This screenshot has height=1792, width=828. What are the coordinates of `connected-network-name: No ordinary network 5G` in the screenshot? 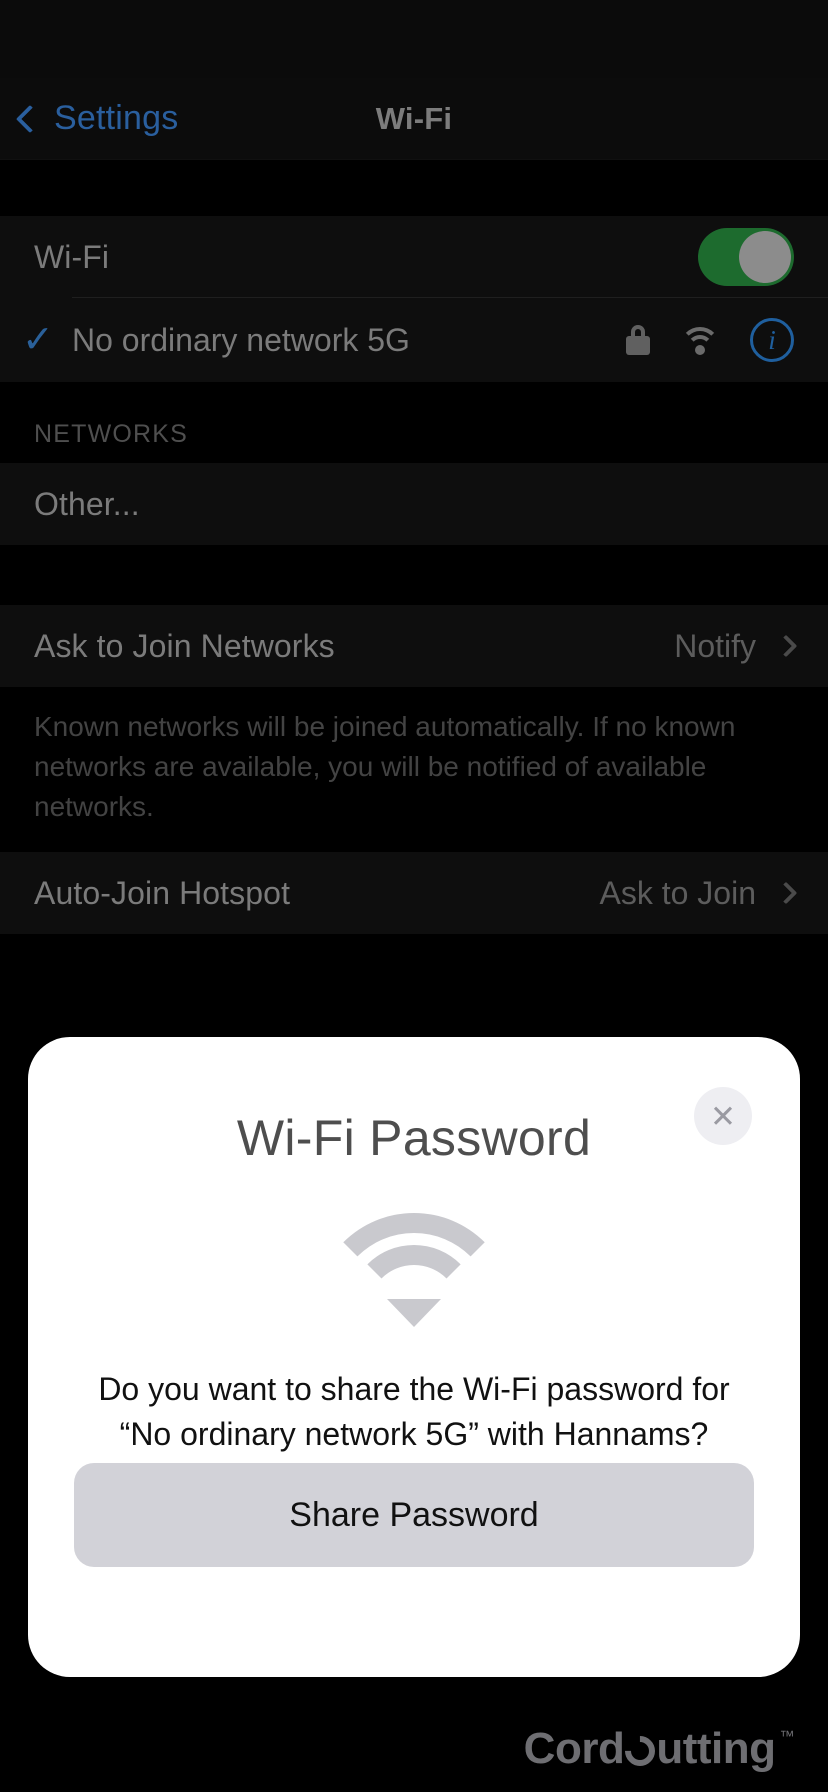 It's located at (241, 339).